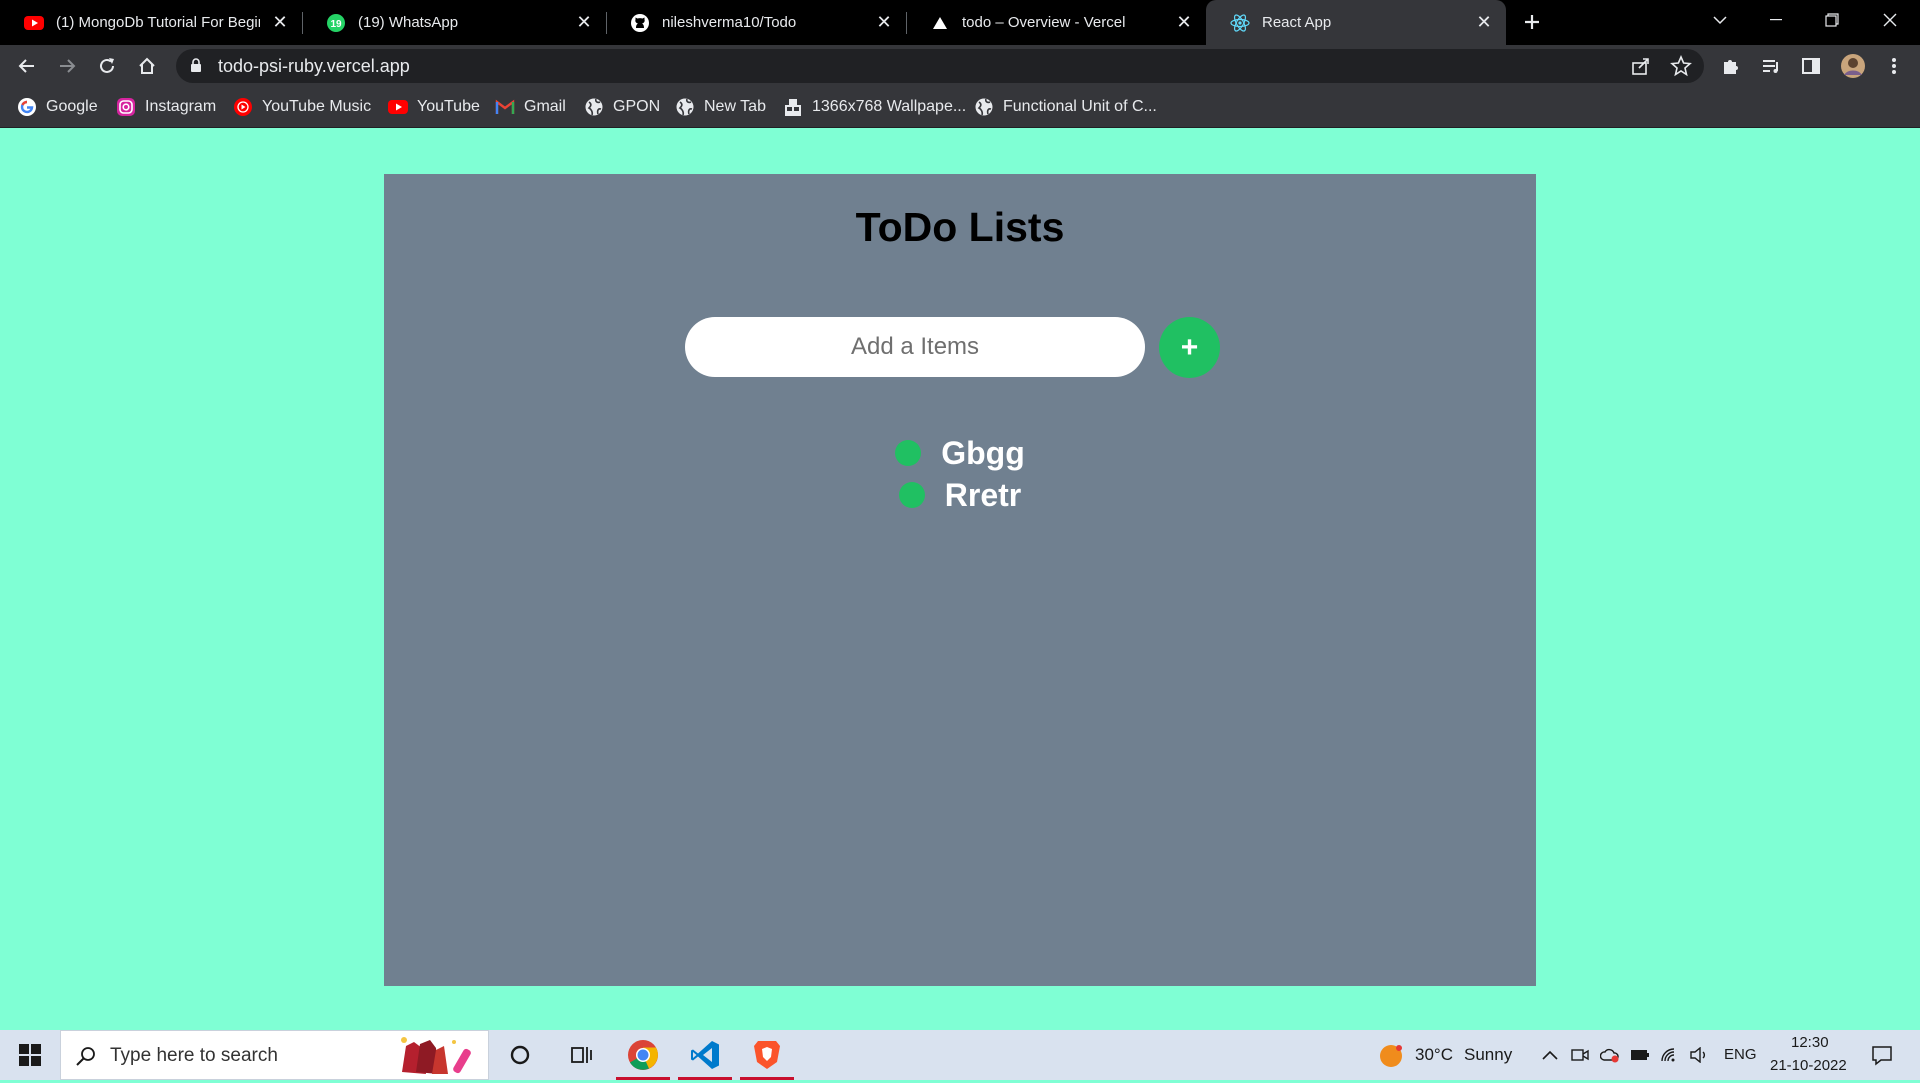 The image size is (1920, 1083). What do you see at coordinates (398, 107) in the screenshot?
I see `youtube-icon` at bounding box center [398, 107].